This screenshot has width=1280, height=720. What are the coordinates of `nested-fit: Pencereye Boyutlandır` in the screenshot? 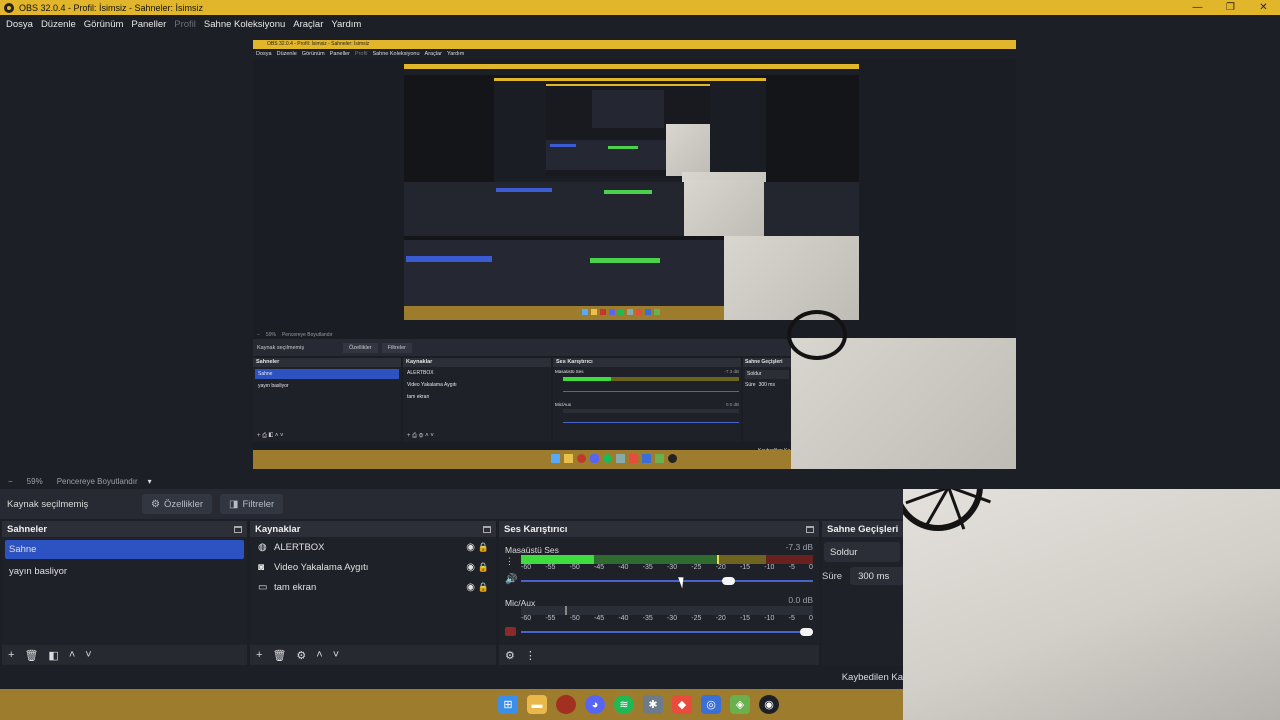 It's located at (307, 334).